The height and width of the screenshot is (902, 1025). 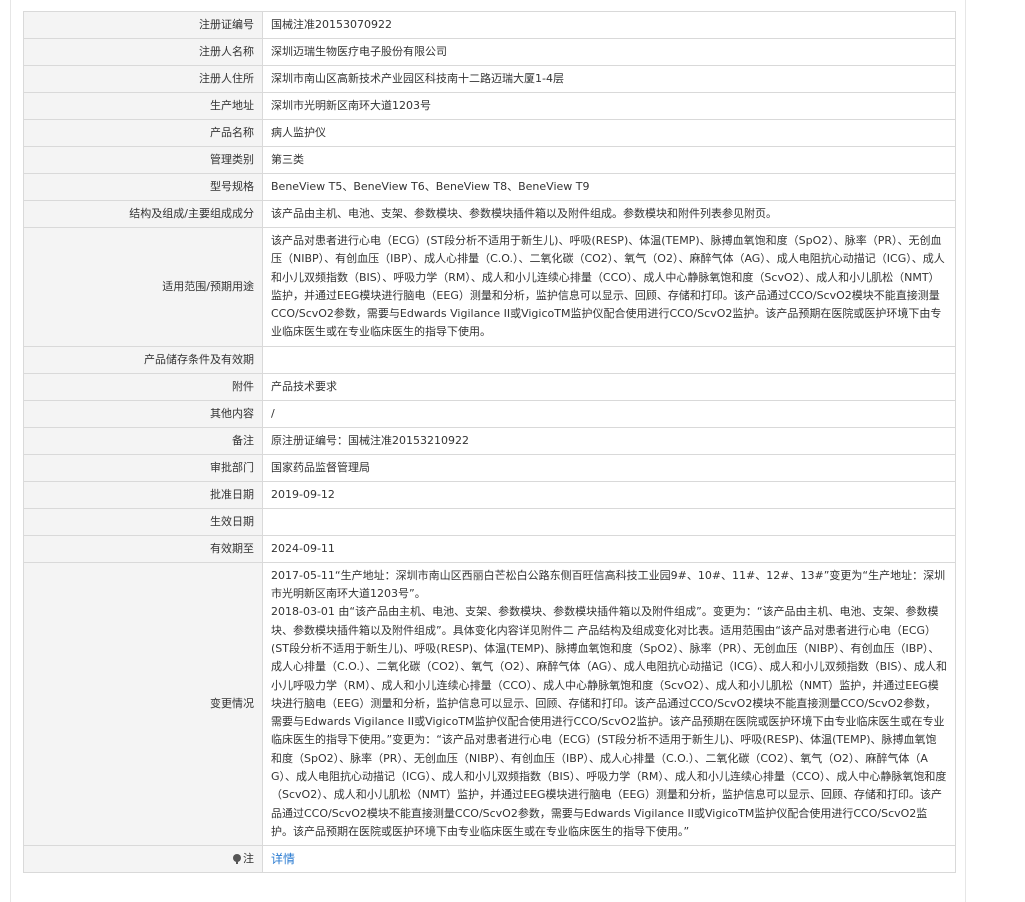 I want to click on table-row: 产品储存条件及有效期, so click(x=489, y=359).